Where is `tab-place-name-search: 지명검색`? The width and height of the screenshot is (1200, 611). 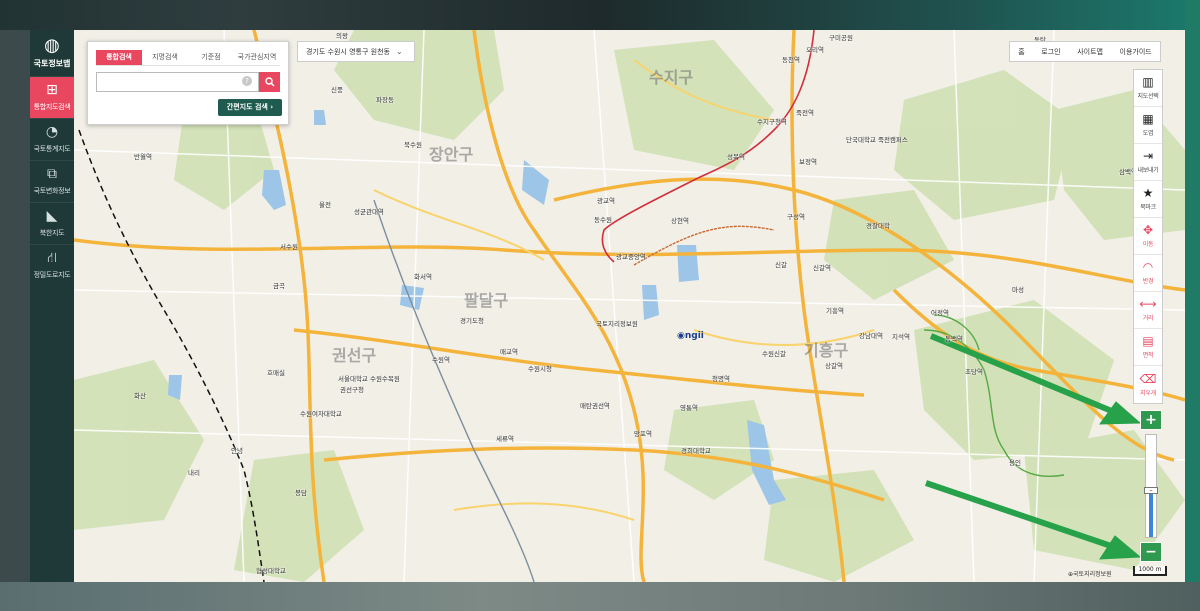
tab-place-name-search: 지명검색 is located at coordinates (165, 57).